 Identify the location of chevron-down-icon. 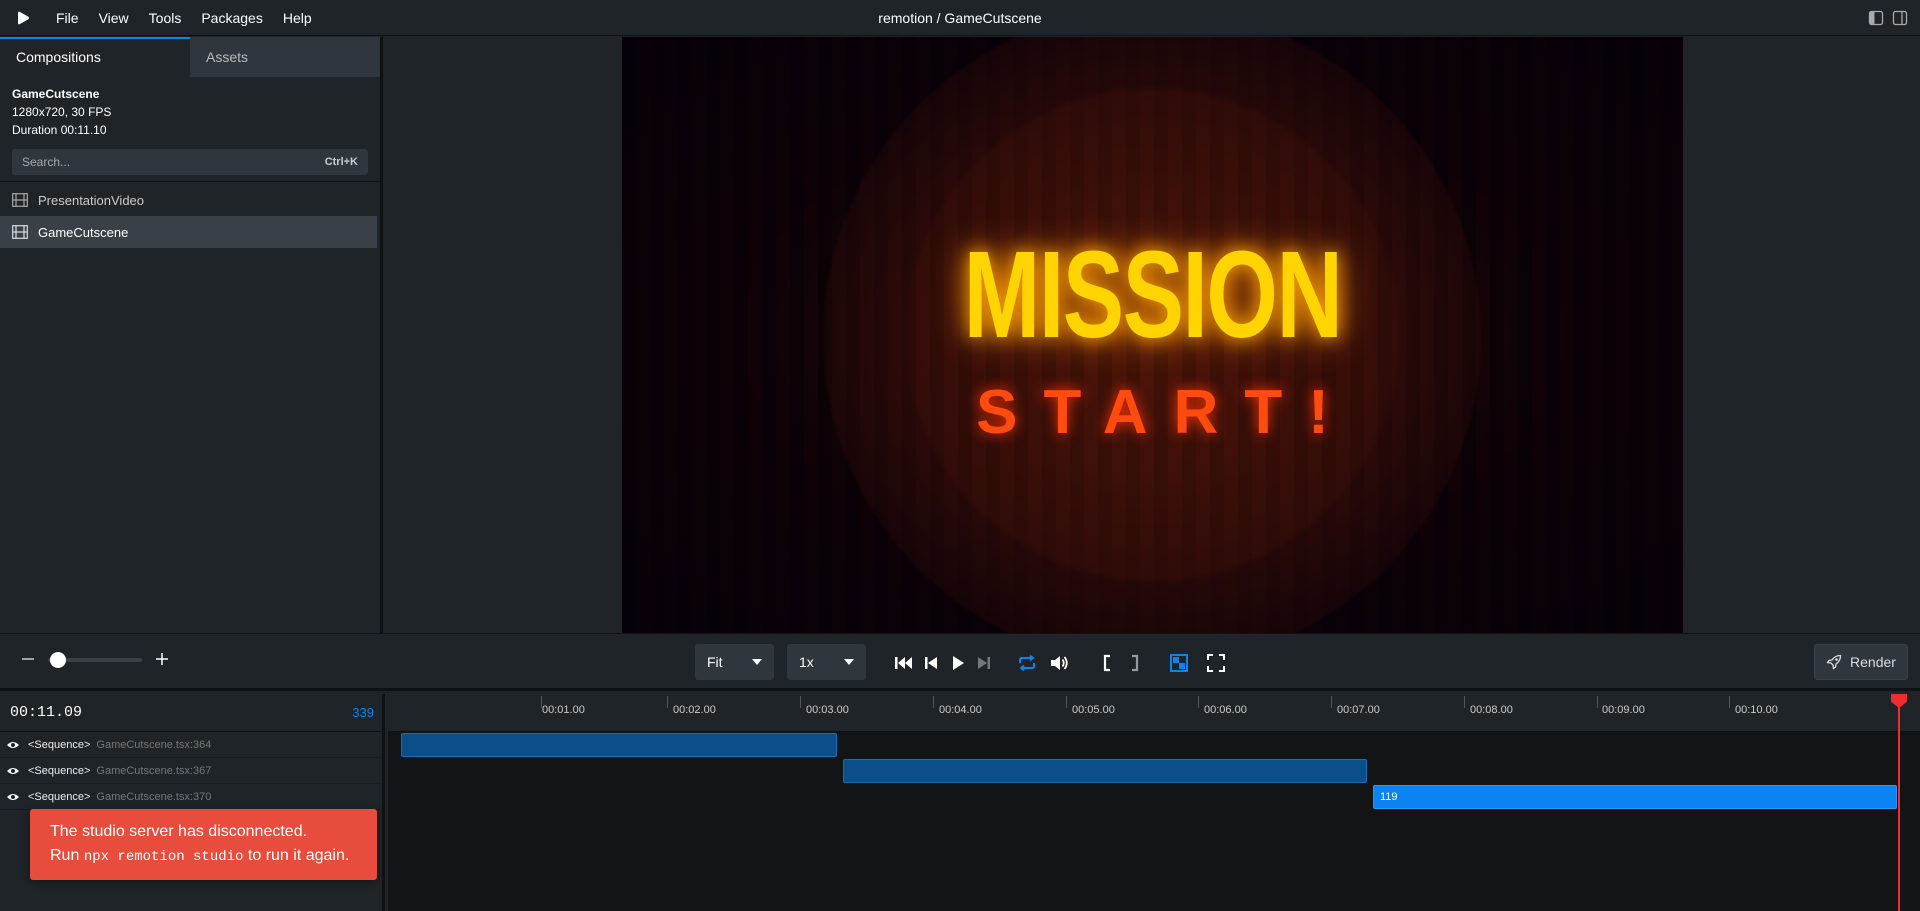
(757, 662).